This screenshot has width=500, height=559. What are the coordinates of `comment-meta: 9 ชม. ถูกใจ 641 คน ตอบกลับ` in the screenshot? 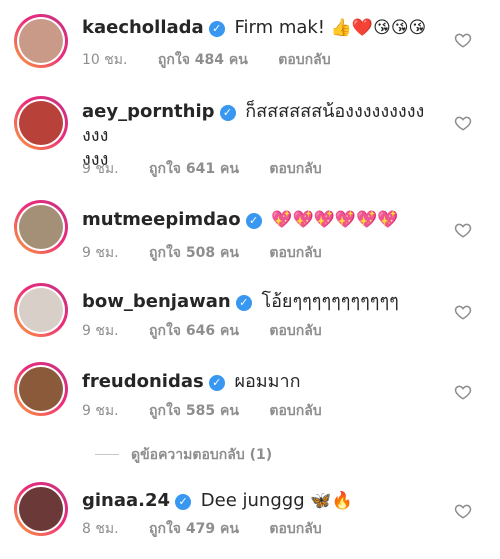 It's located at (215, 169).